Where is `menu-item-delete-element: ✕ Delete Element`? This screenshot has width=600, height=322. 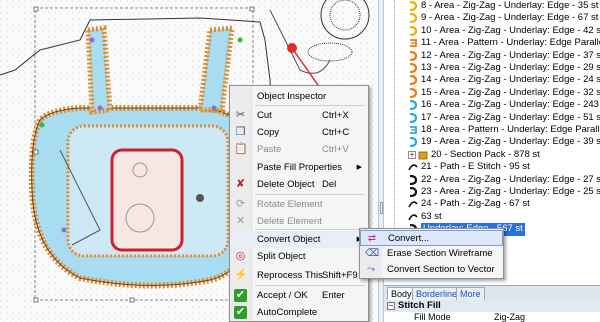 menu-item-delete-element: ✕ Delete Element is located at coordinates (299, 221).